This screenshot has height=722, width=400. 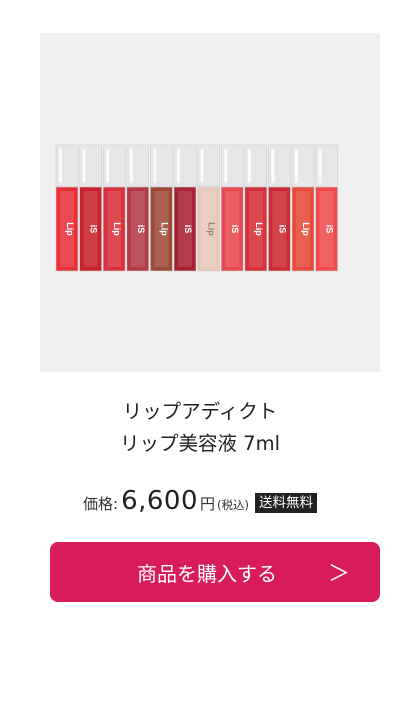 I want to click on price-currency: 円, so click(x=208, y=504).